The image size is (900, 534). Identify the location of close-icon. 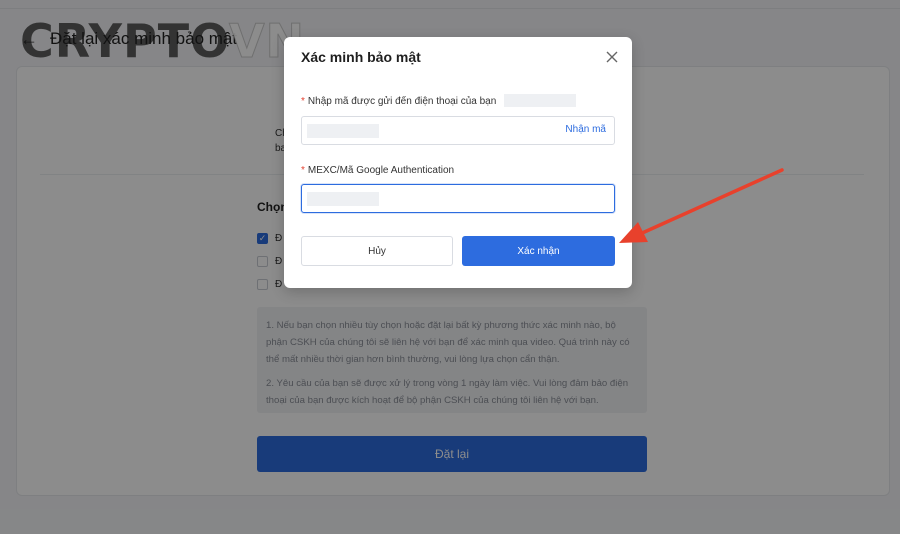
(612, 57).